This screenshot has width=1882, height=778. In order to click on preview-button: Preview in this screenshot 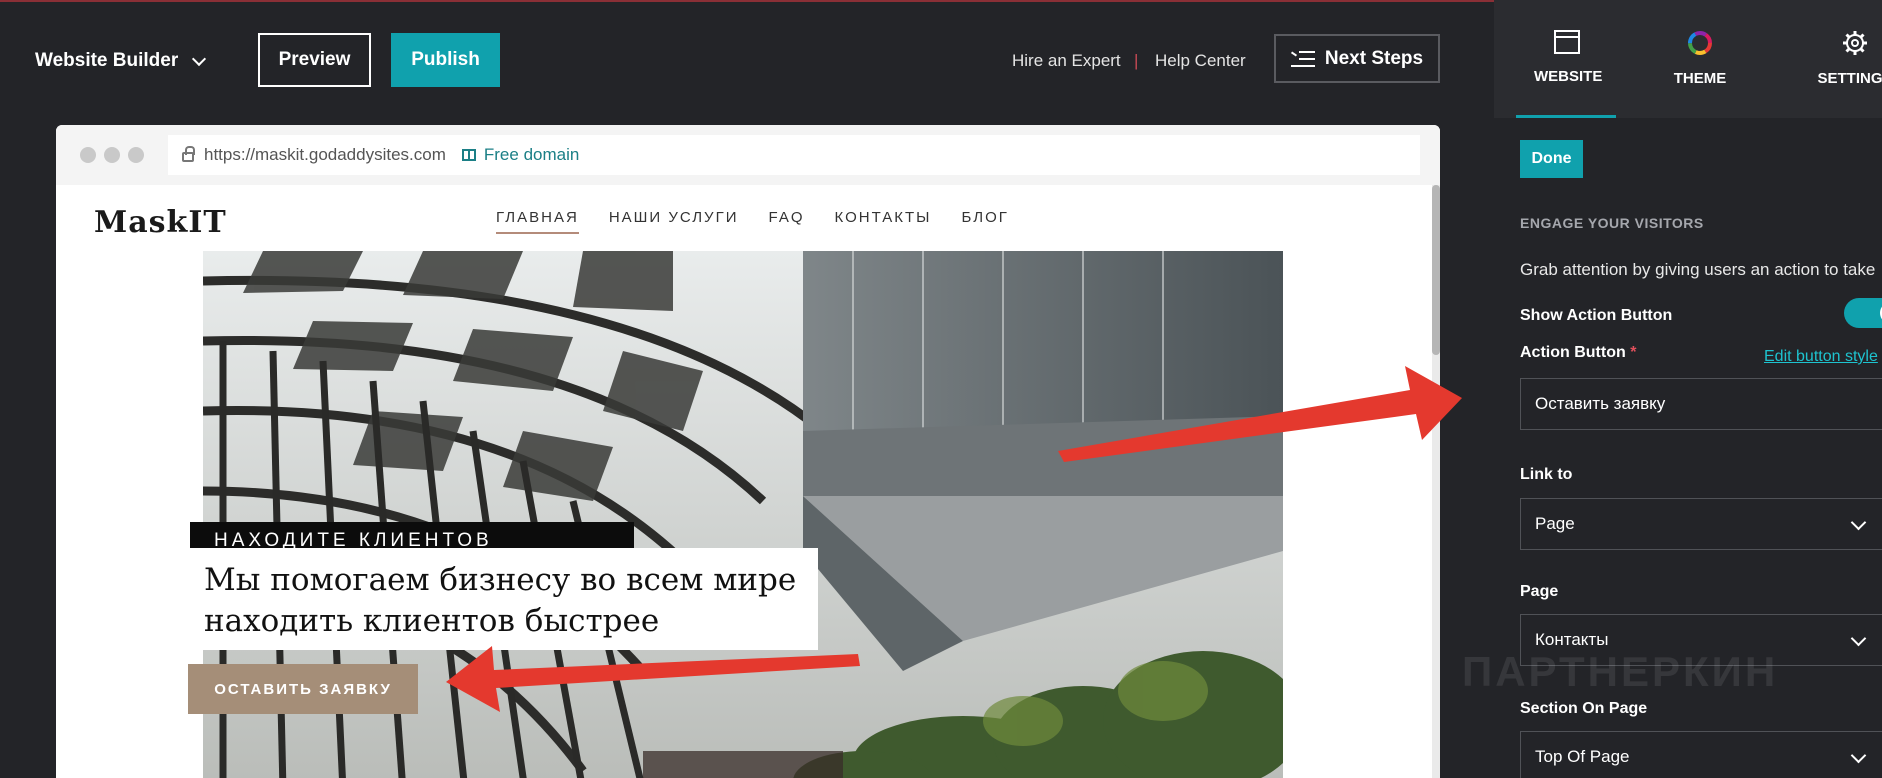, I will do `click(314, 60)`.